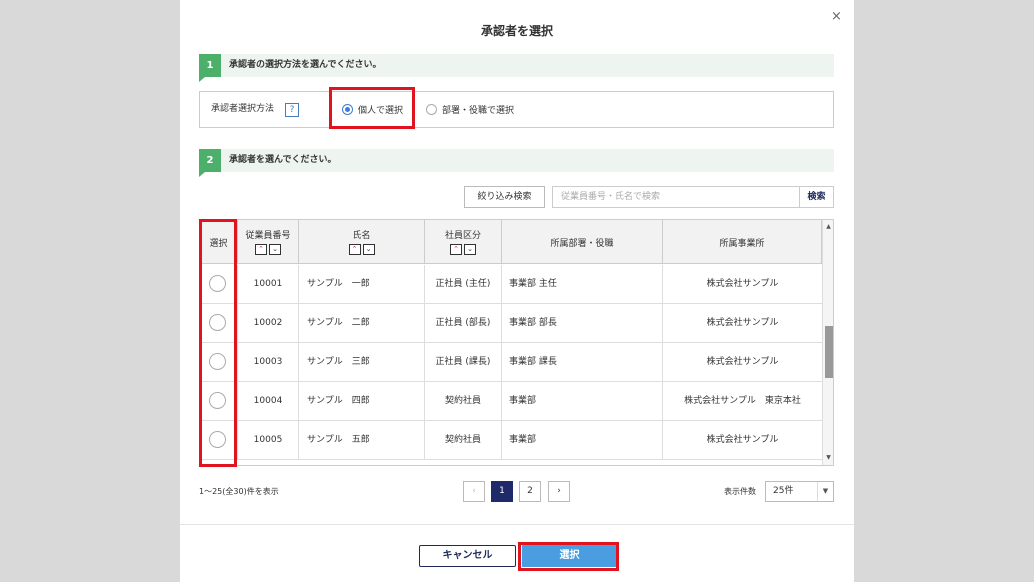 Image resolution: width=1034 pixels, height=582 pixels. Describe the element at coordinates (381, 111) in the screenshot. I see `radio-individual-label: 個人で選択` at that location.